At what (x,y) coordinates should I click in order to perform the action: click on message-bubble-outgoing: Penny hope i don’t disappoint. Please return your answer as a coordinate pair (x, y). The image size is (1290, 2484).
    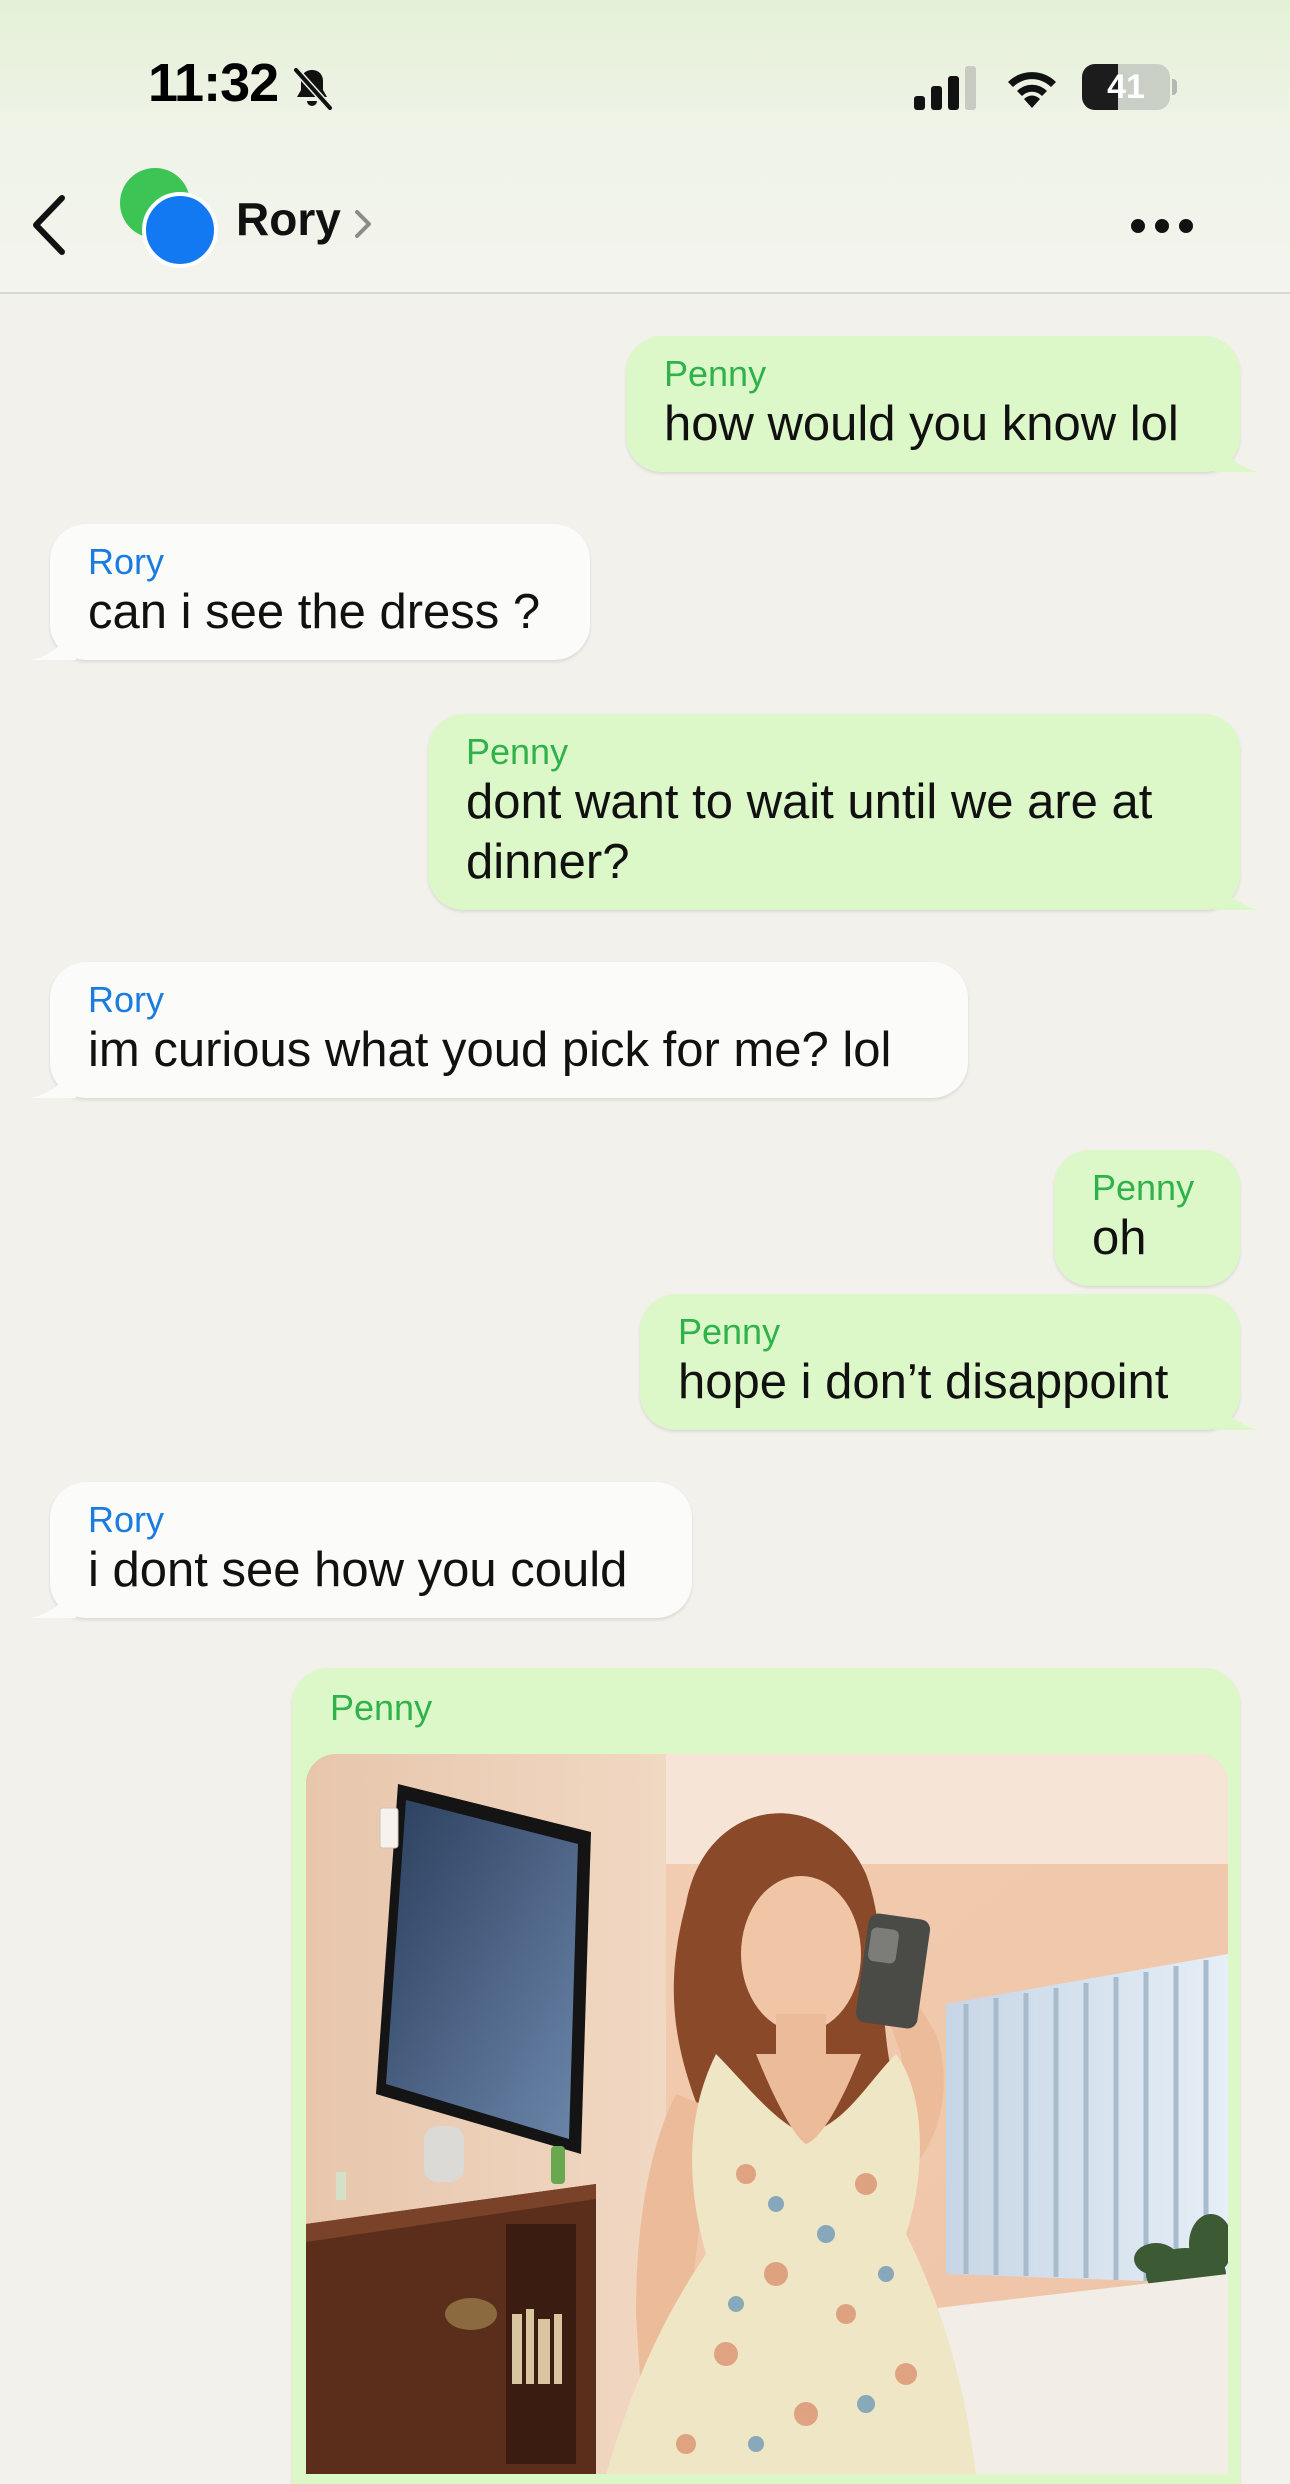
    Looking at the image, I should click on (949, 1362).